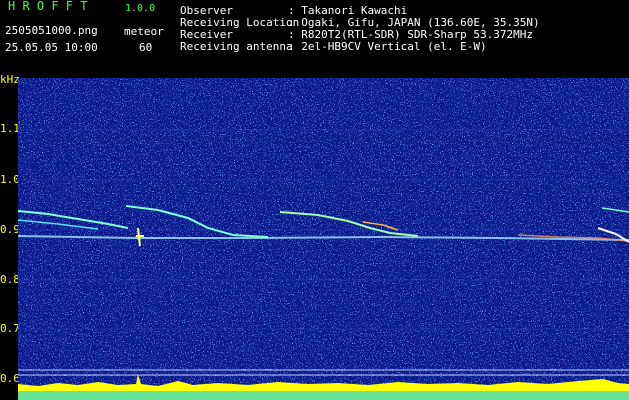  What do you see at coordinates (10, 229) in the screenshot?
I see `y-tick: 0.9` at bounding box center [10, 229].